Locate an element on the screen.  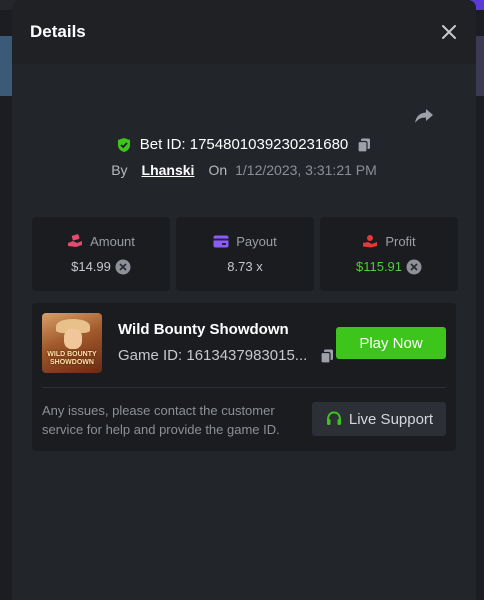
live-support-label: Live Support is located at coordinates (391, 419).